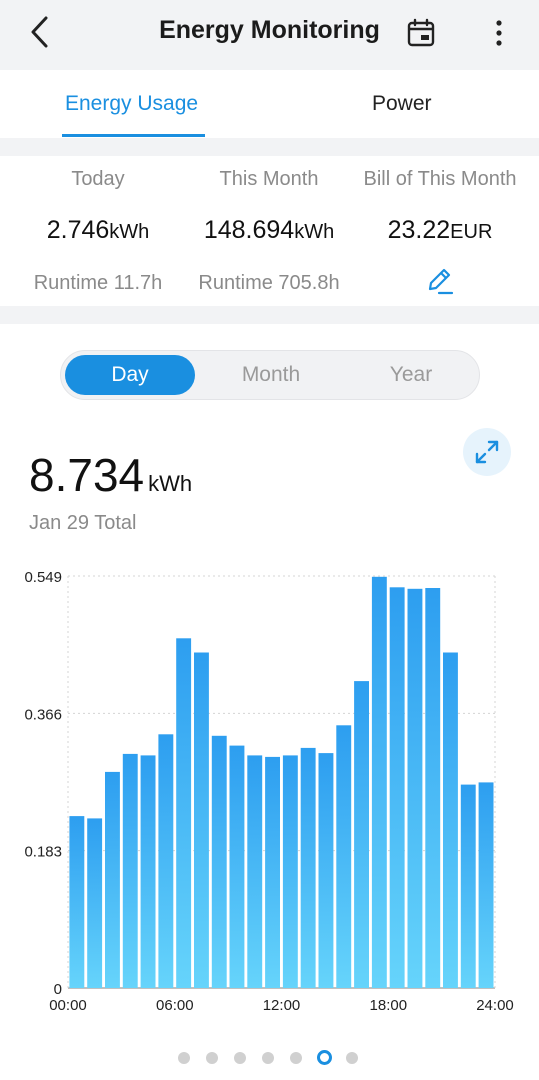 Image resolution: width=539 pixels, height=1080 pixels. I want to click on y-tick-label: 0.366, so click(43, 714).